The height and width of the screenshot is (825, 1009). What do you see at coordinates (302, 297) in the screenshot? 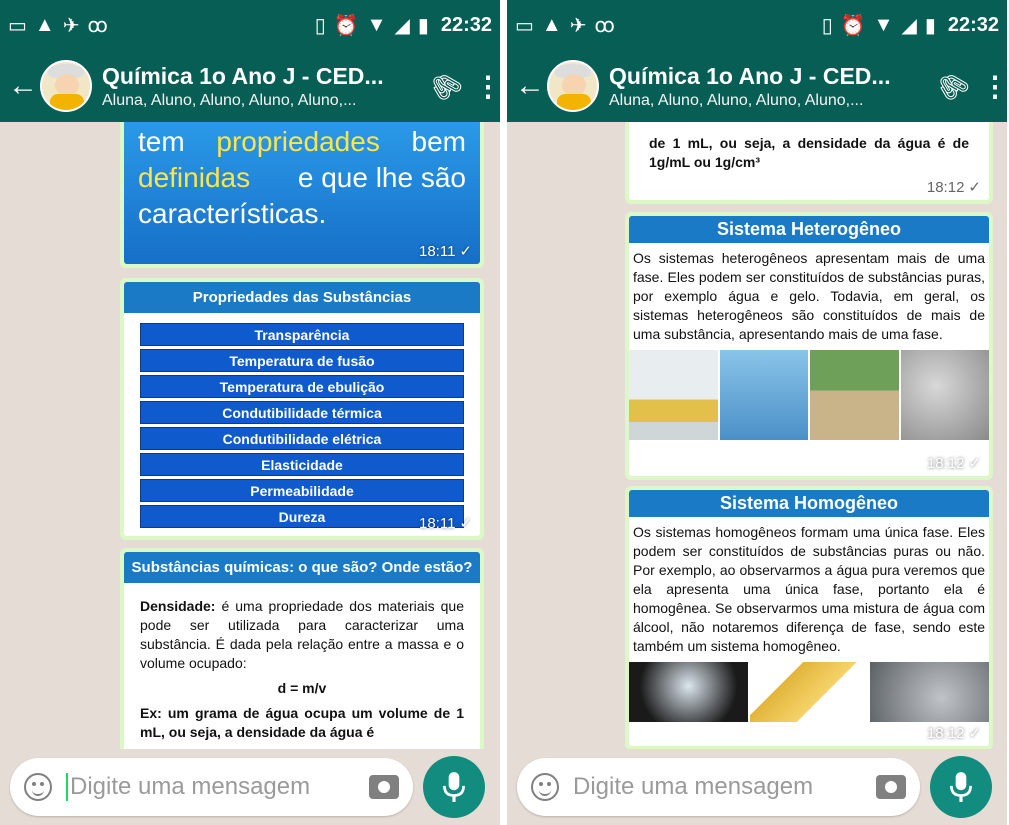
I see `slide-title: Propriedades das Substâncias` at bounding box center [302, 297].